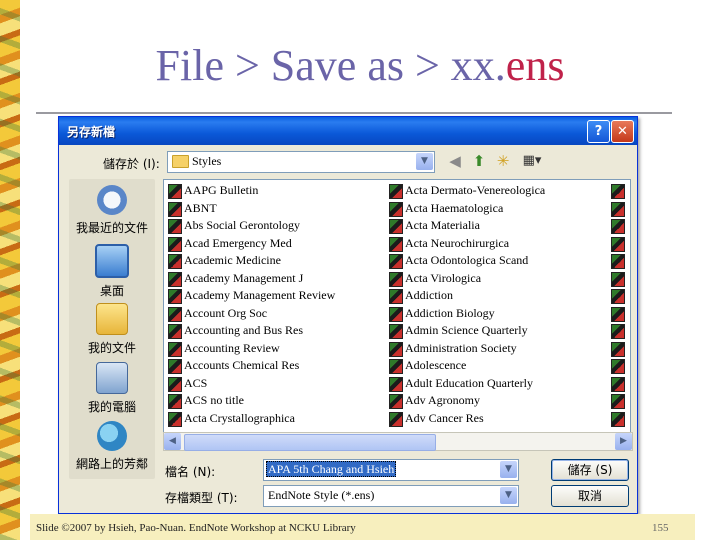  What do you see at coordinates (348, 131) in the screenshot?
I see `dialog-titlebar: 另存新檔 ? ✕` at bounding box center [348, 131].